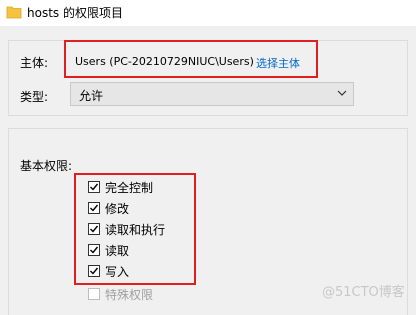  Describe the element at coordinates (129, 295) in the screenshot. I see `permission-label: 特殊权限` at that location.